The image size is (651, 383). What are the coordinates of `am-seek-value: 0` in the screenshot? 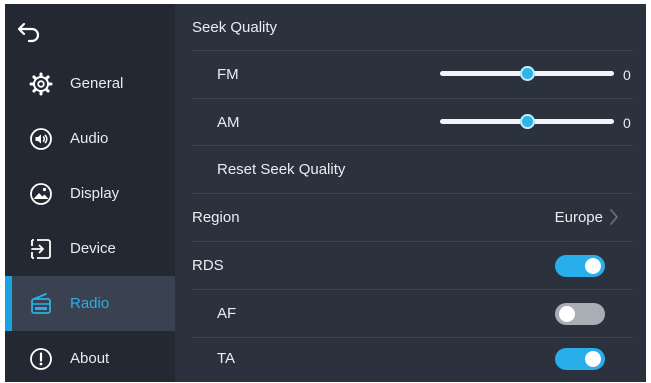 It's located at (627, 122).